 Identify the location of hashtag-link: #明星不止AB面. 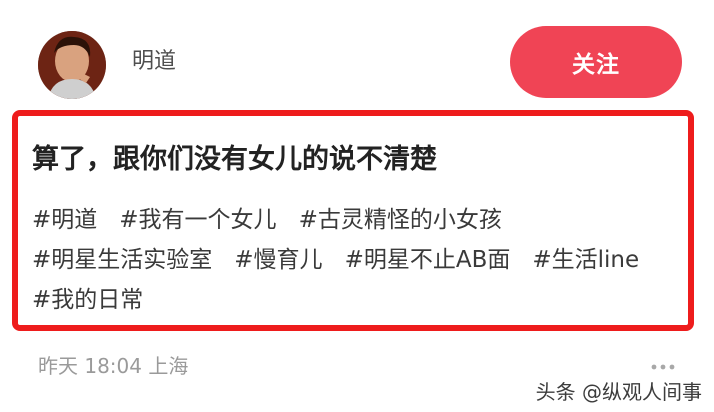
(428, 260).